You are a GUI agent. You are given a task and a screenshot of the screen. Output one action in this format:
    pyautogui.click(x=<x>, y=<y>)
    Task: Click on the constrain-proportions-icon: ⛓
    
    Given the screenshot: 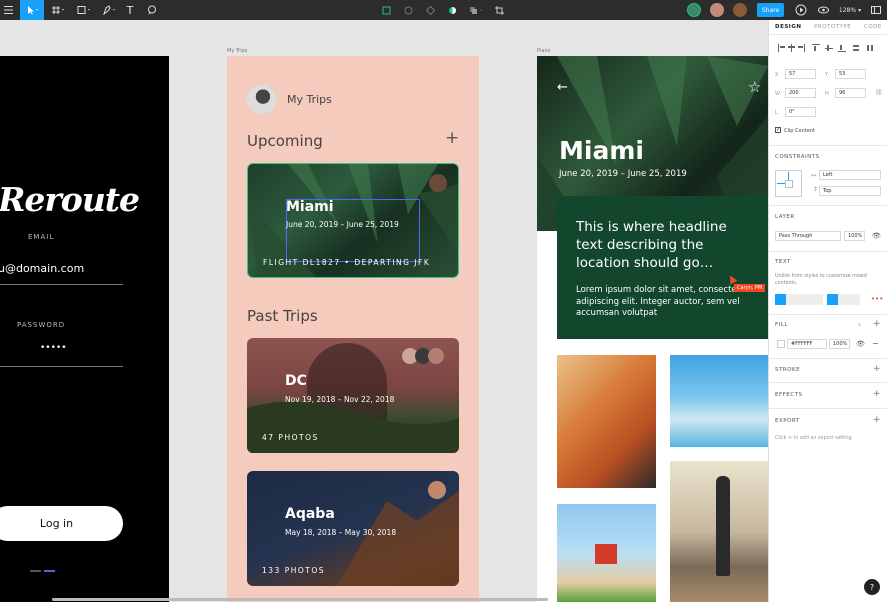 What is the action you would take?
    pyautogui.click(x=879, y=92)
    